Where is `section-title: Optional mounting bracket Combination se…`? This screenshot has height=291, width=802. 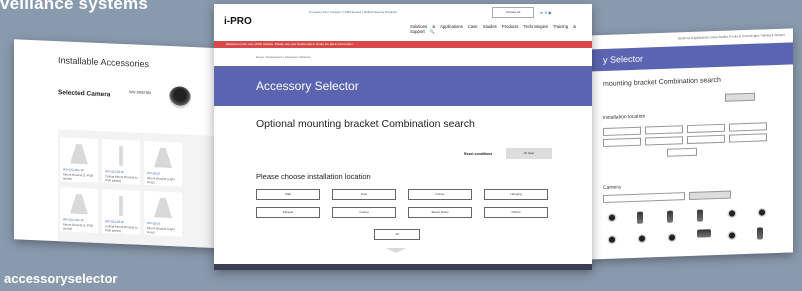 section-title: Optional mounting bracket Combination se… is located at coordinates (365, 124).